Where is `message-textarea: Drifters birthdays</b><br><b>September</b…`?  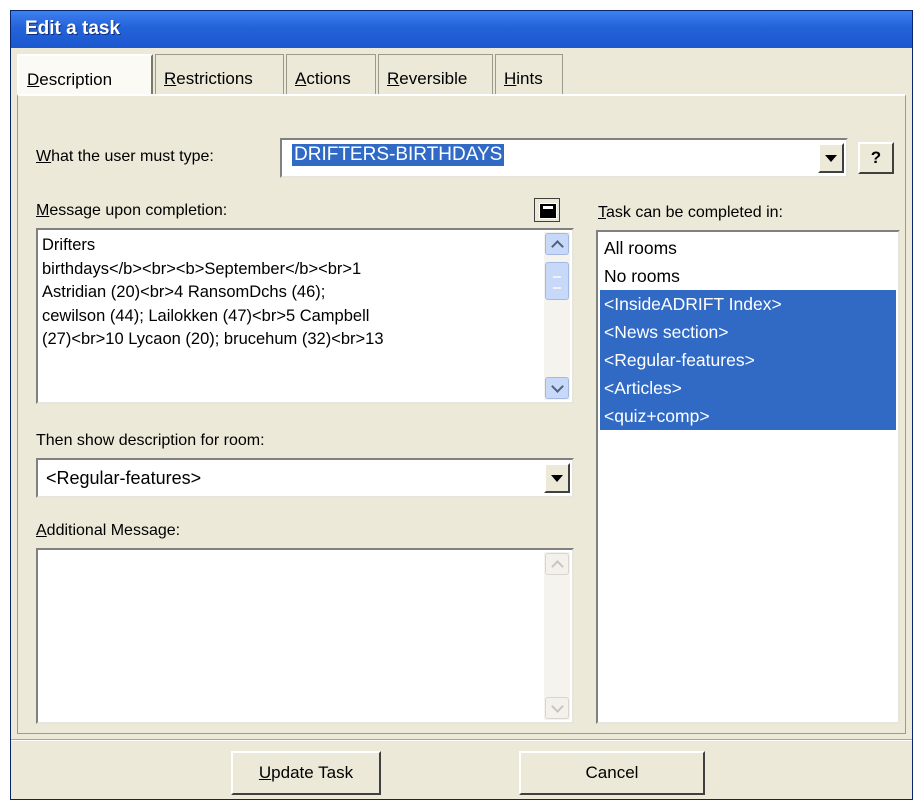 message-textarea: Drifters birthdays</b><br><b>September</b… is located at coordinates (305, 316).